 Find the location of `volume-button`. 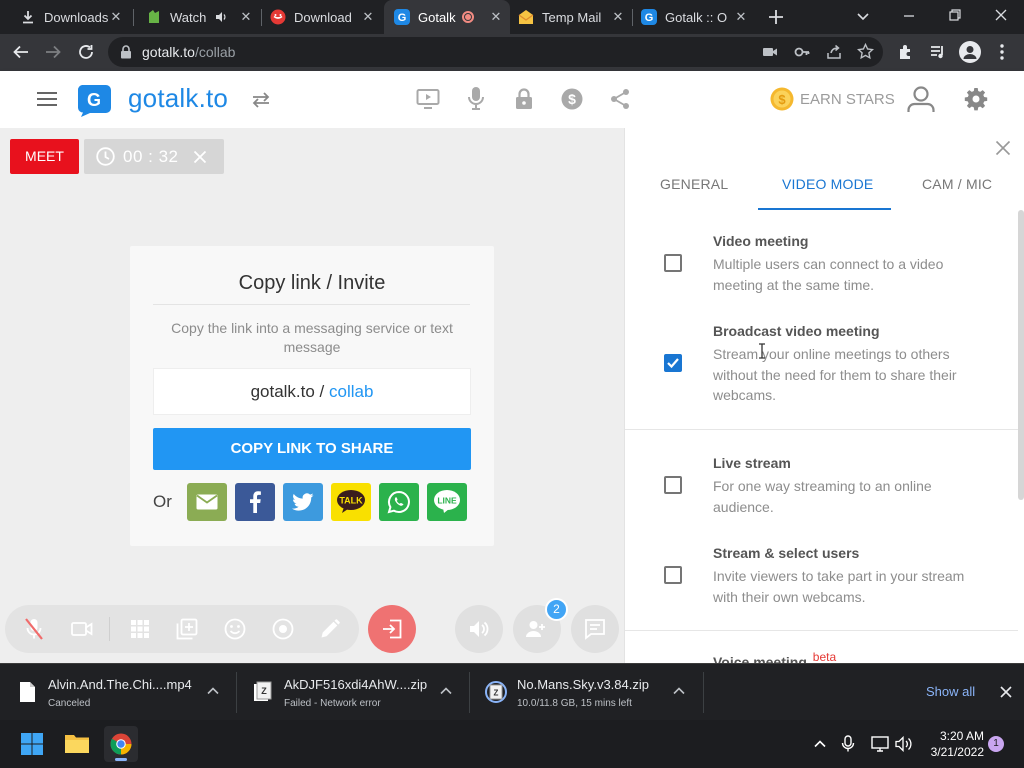

volume-button is located at coordinates (479, 629).